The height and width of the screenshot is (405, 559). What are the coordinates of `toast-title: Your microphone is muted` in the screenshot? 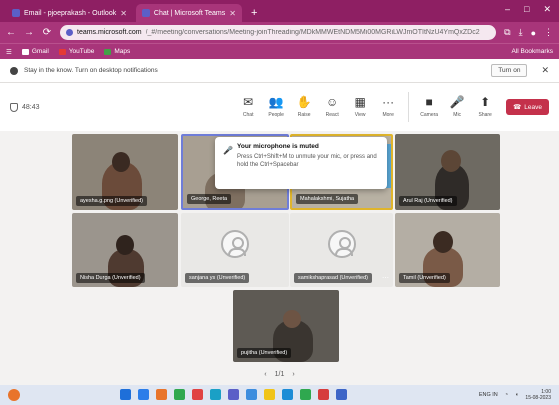 It's located at (278, 146).